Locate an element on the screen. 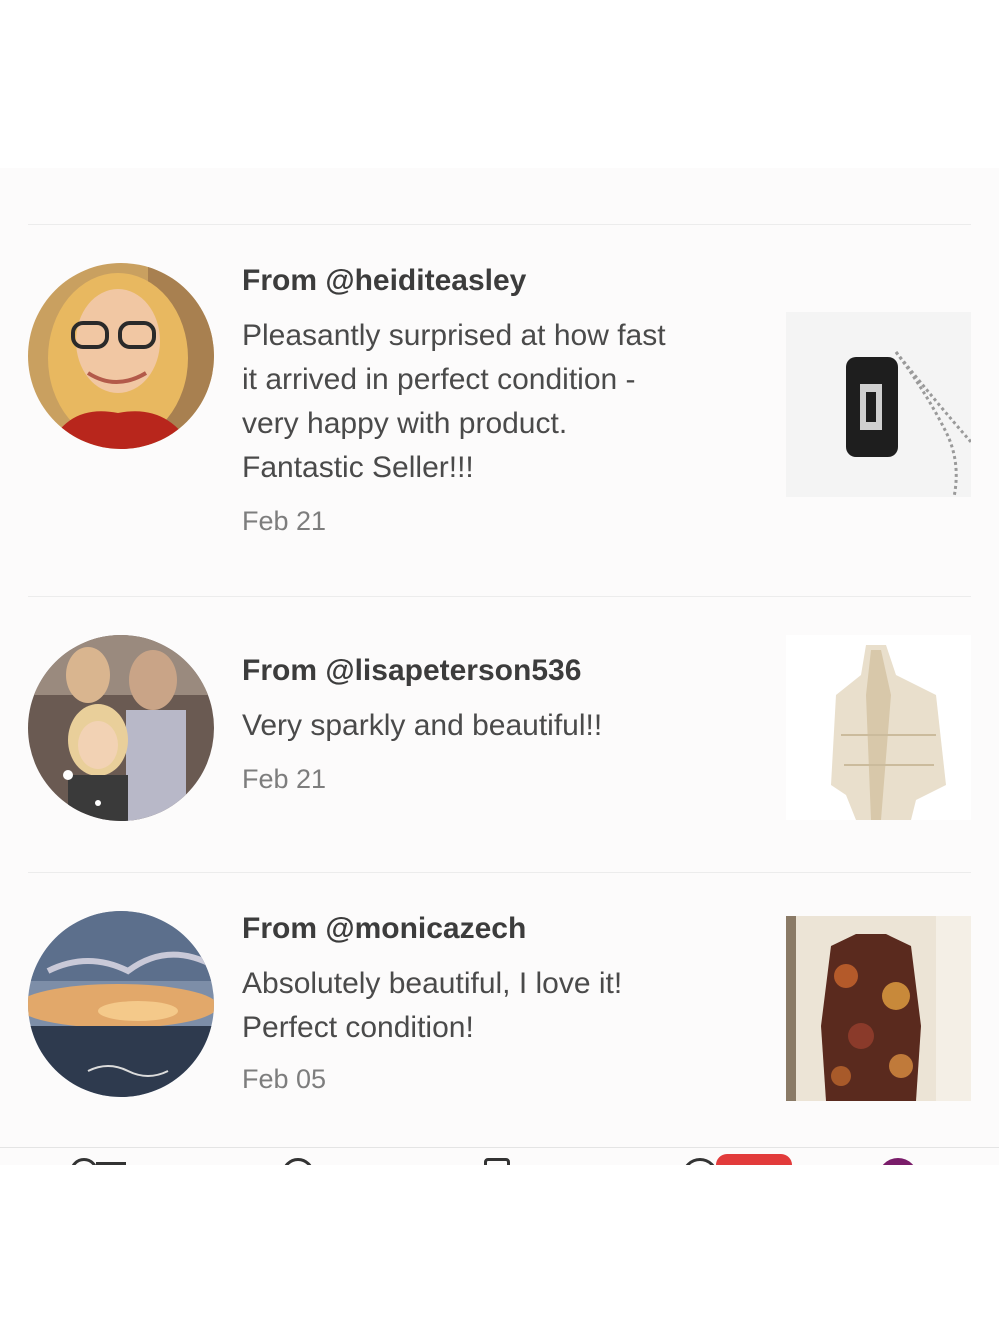 Image resolution: width=999 pixels, height=1333 pixels. review-author: From @lisapeterson536 is located at coordinates (411, 671).